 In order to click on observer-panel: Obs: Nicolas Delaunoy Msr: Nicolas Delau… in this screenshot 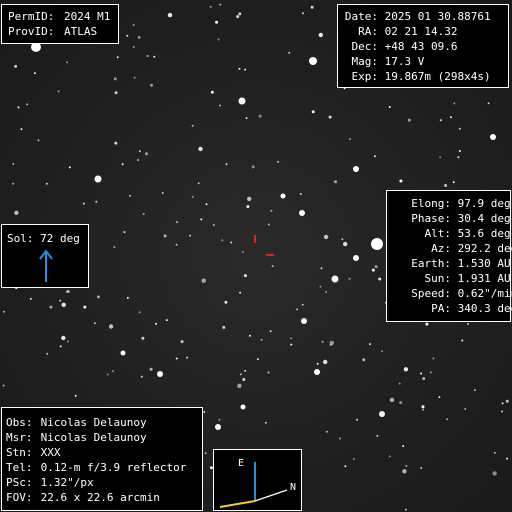, I will do `click(102, 459)`.